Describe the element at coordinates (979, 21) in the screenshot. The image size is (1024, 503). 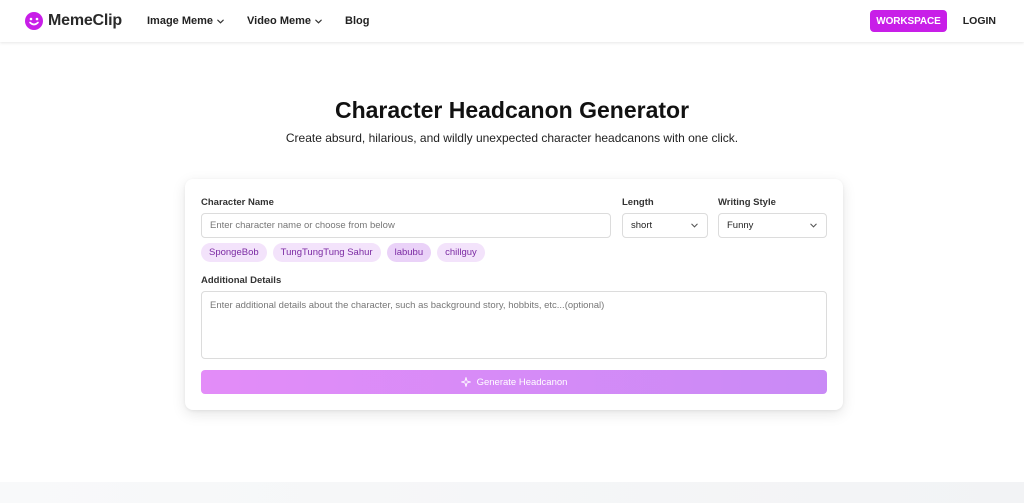
I see `login-link: LOGIN` at that location.